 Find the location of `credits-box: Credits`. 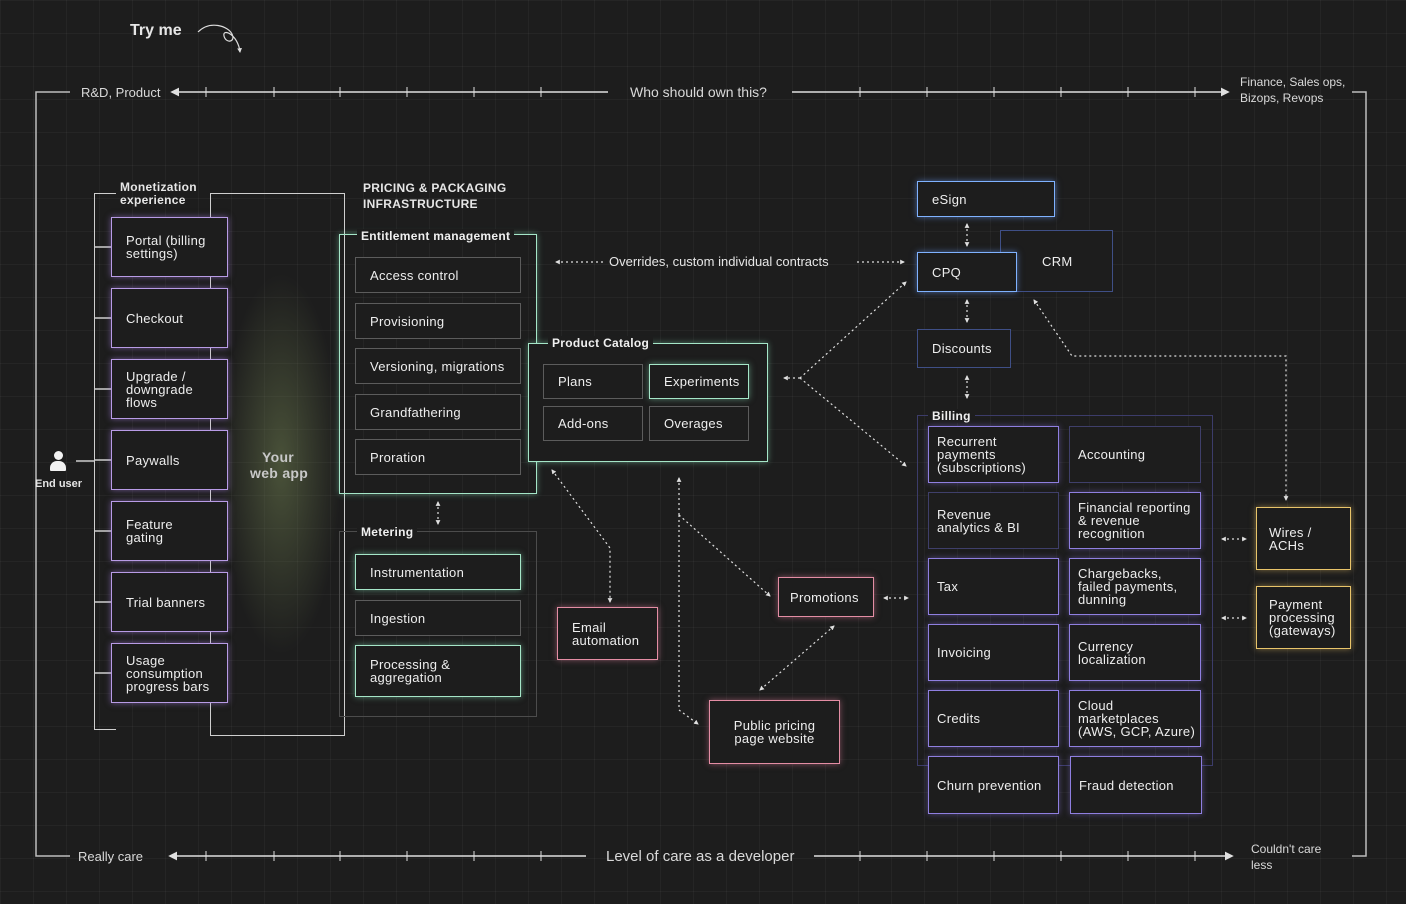

credits-box: Credits is located at coordinates (993, 718).